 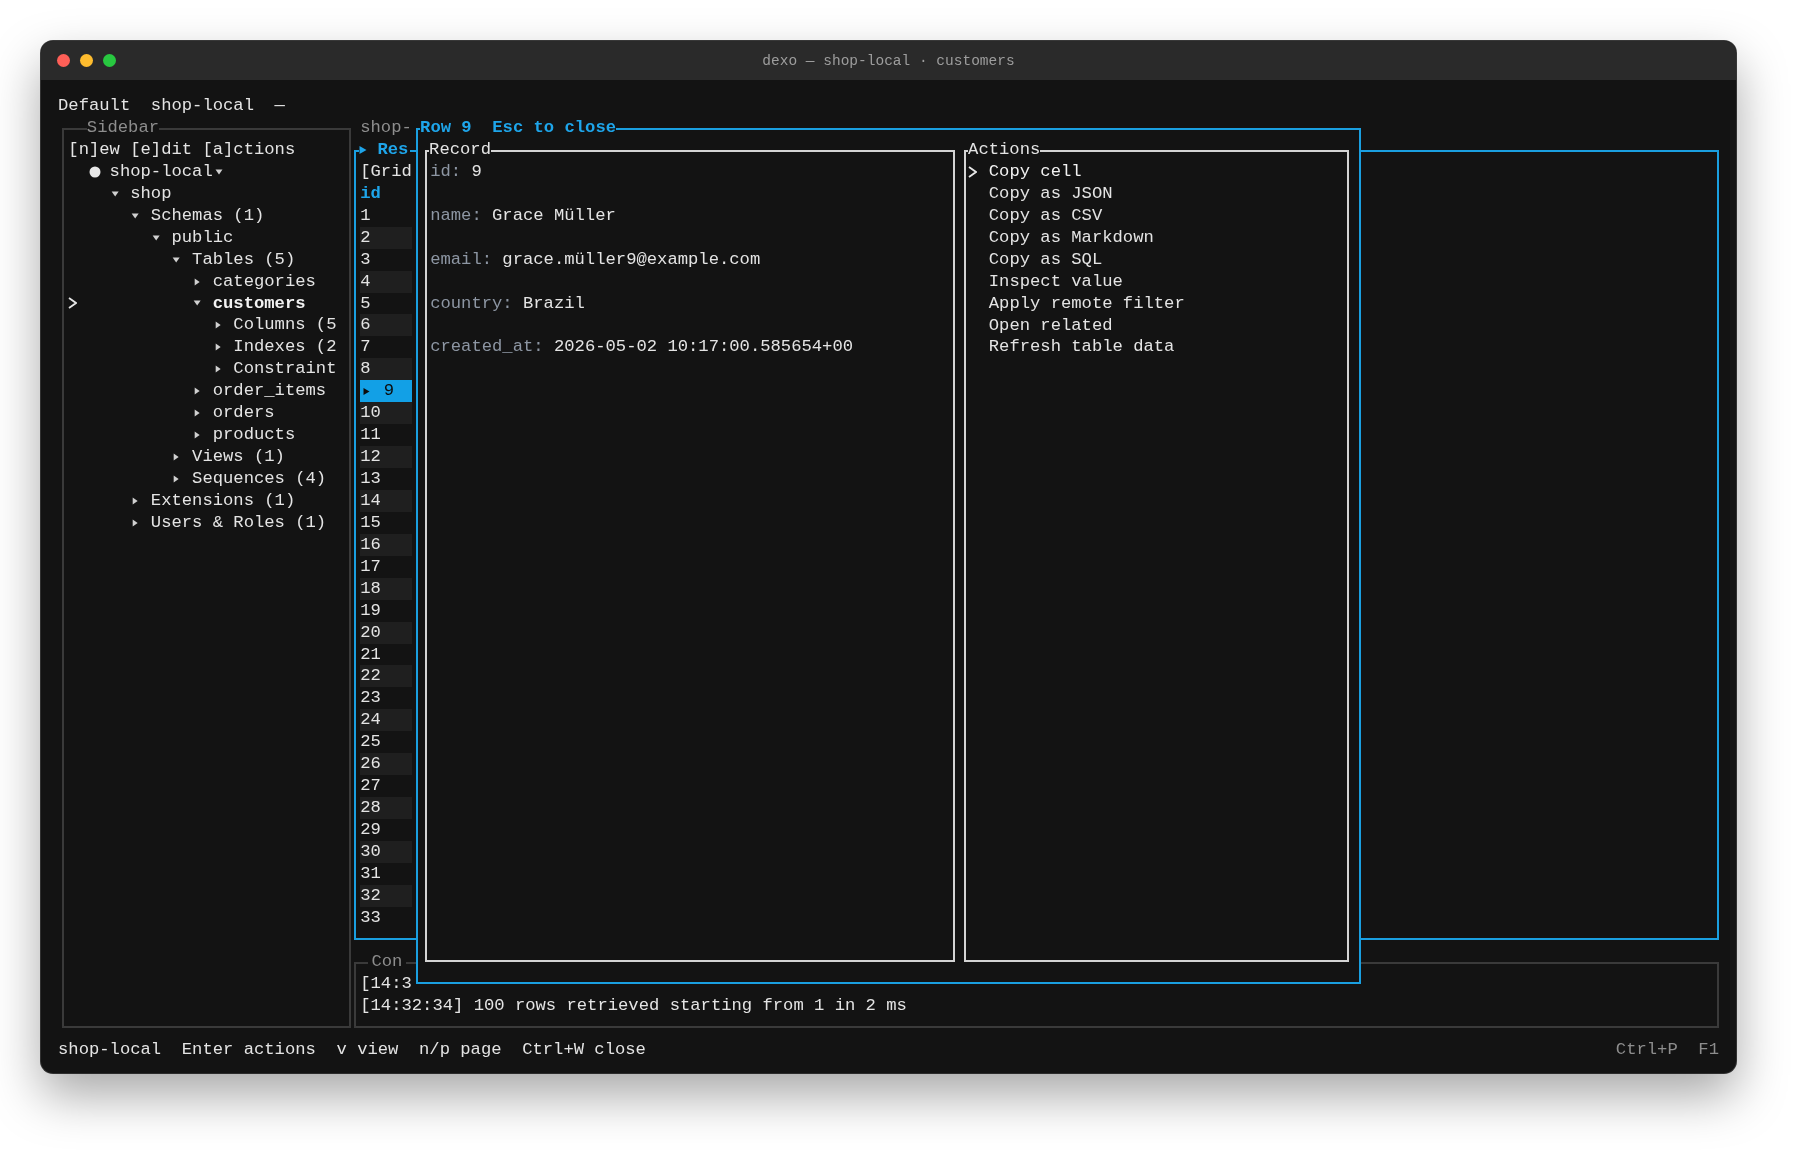 I want to click on tree-item: Constraint, so click(x=285, y=369).